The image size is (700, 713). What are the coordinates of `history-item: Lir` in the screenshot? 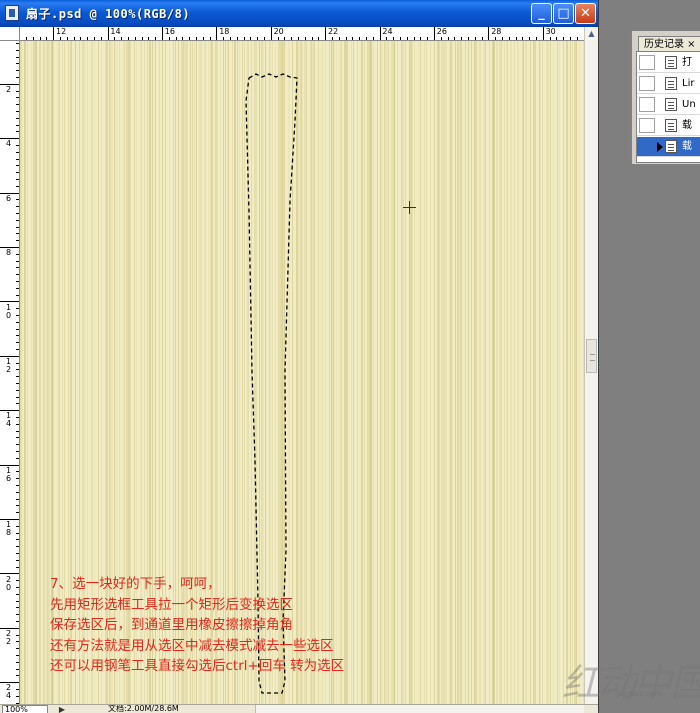 It's located at (668, 84).